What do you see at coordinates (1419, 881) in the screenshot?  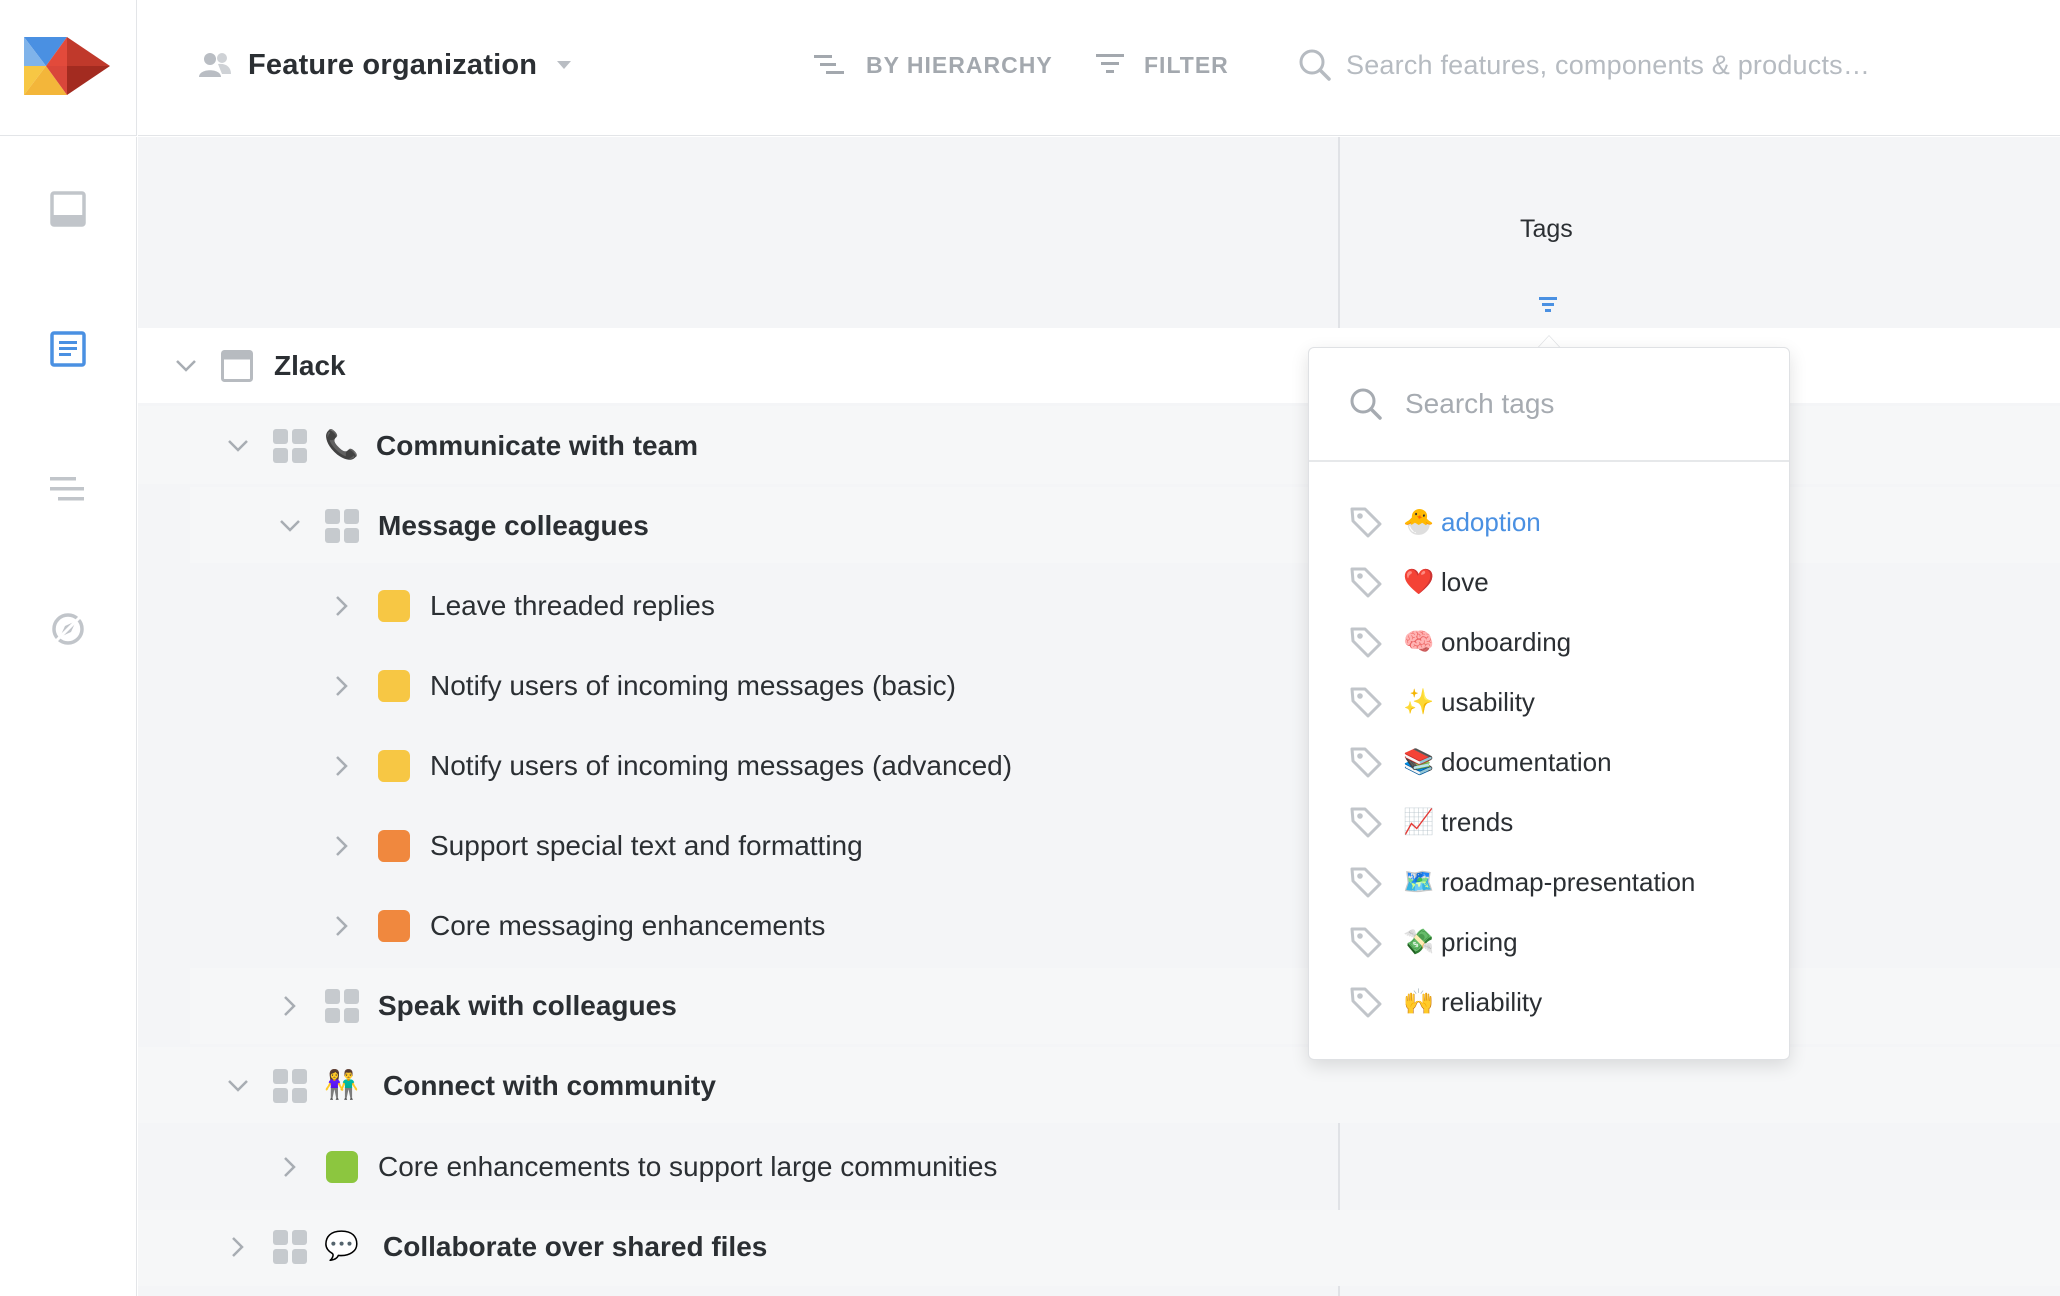 I see `tag-emoji: 🗺️` at bounding box center [1419, 881].